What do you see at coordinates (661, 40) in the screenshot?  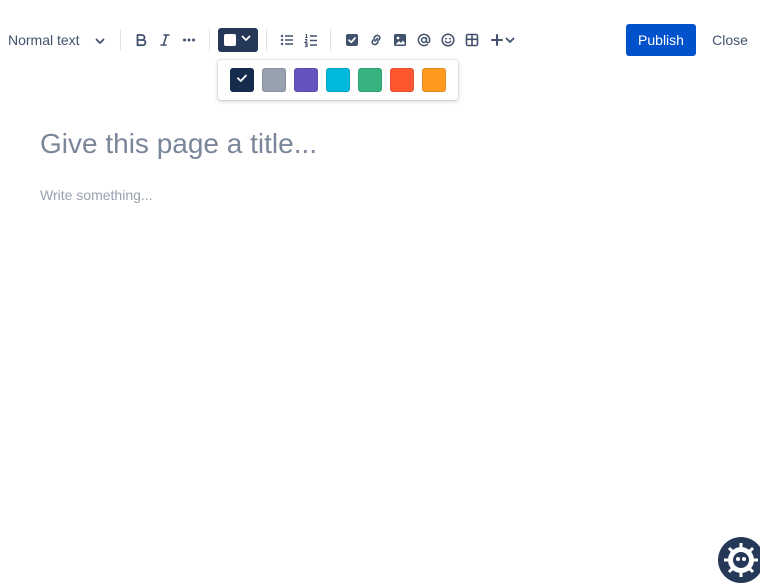 I see `publish-button: Publish` at bounding box center [661, 40].